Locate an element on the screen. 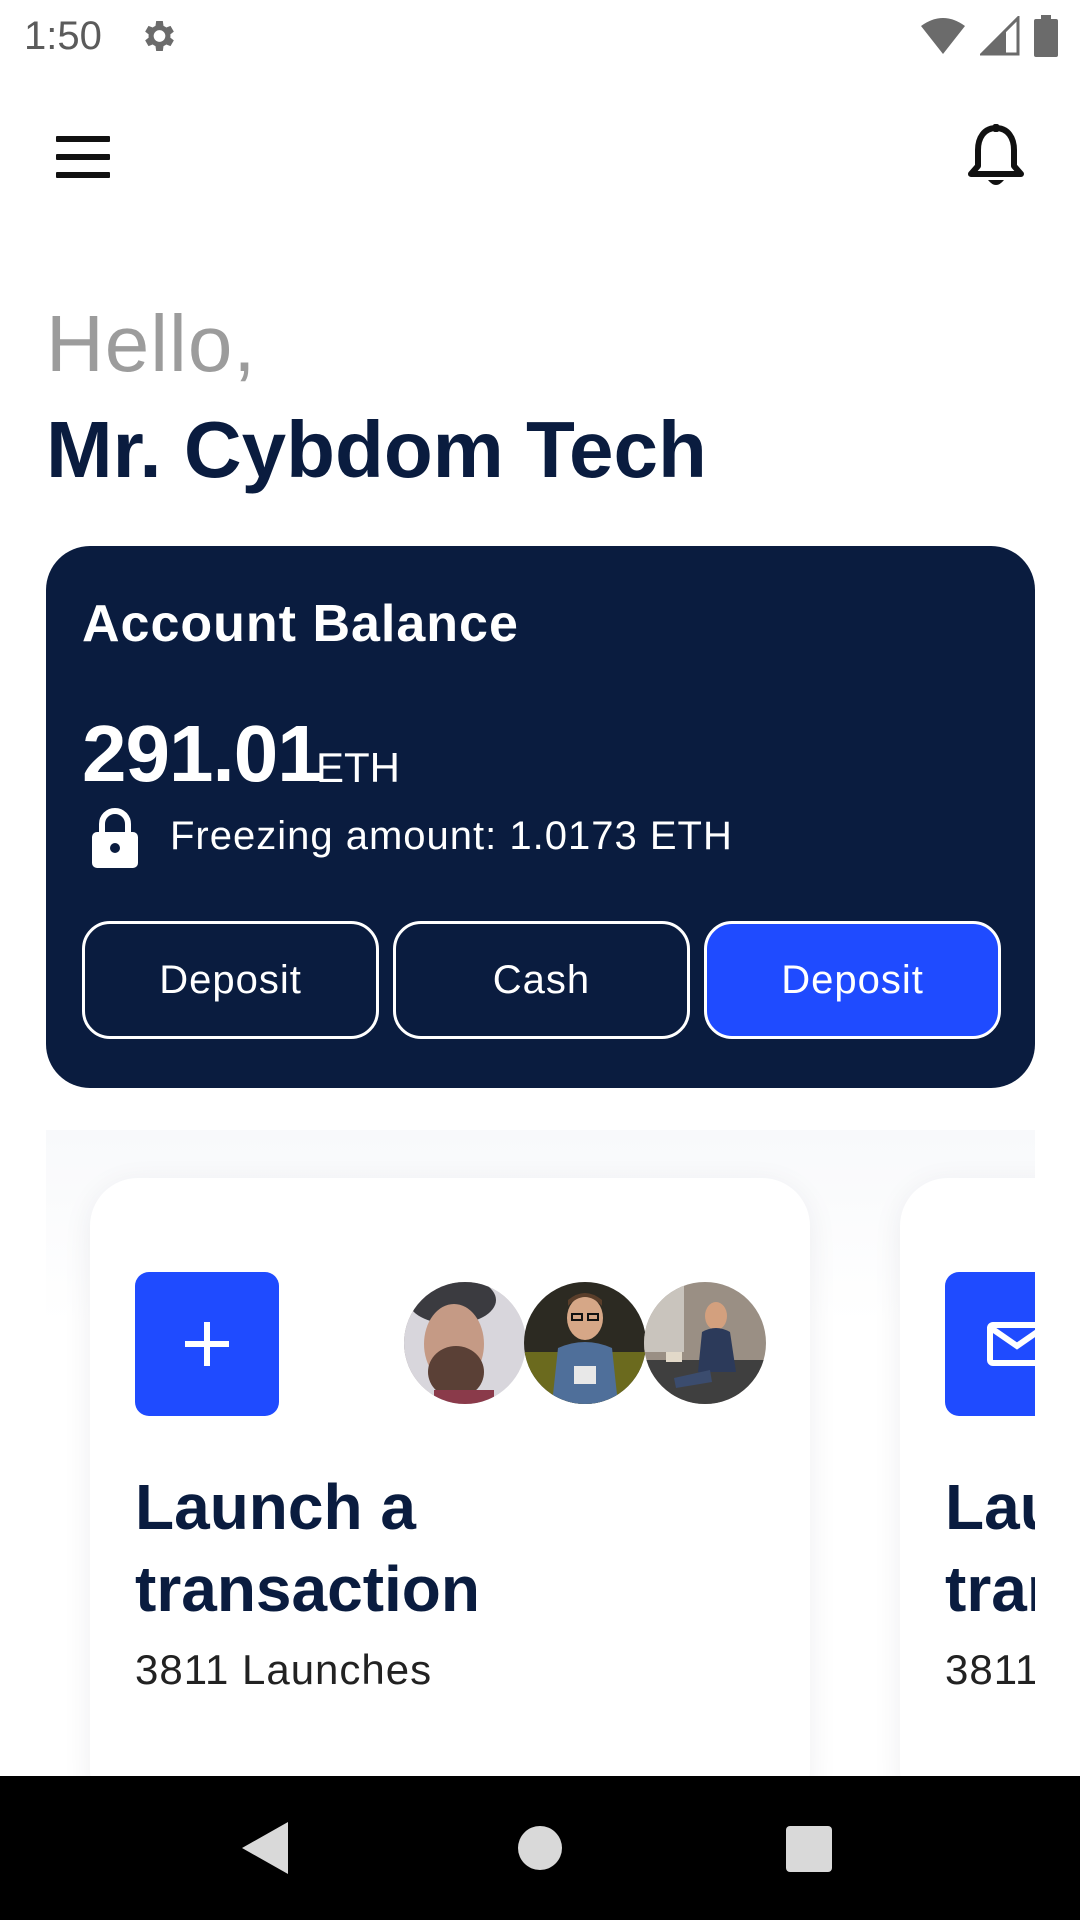  status-time: 1:50 is located at coordinates (63, 36).